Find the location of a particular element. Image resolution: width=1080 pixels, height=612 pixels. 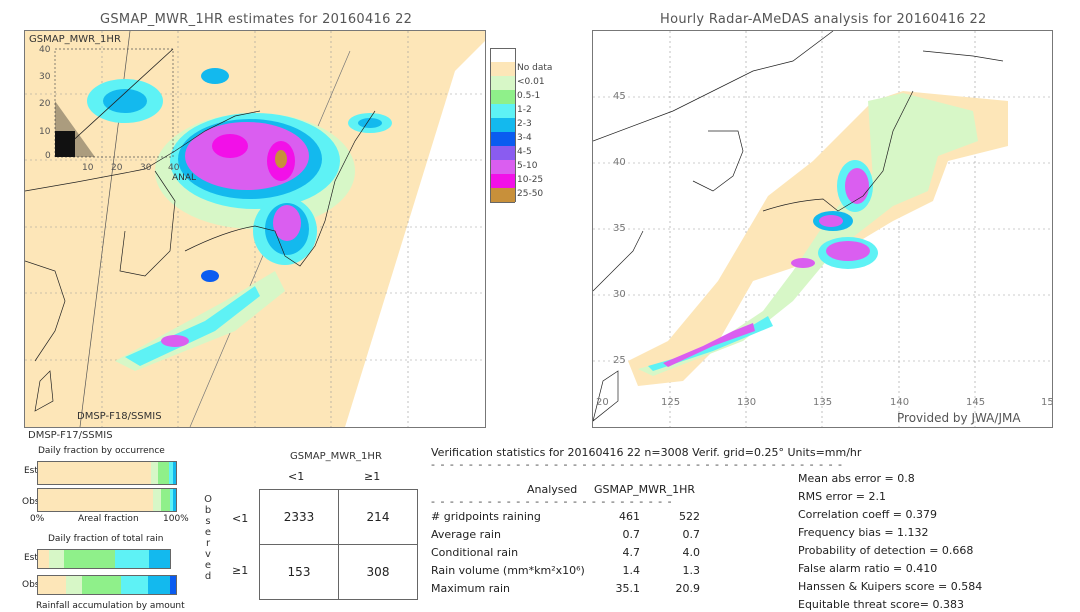

occurrence-est-label: Est is located at coordinates (31, 471).